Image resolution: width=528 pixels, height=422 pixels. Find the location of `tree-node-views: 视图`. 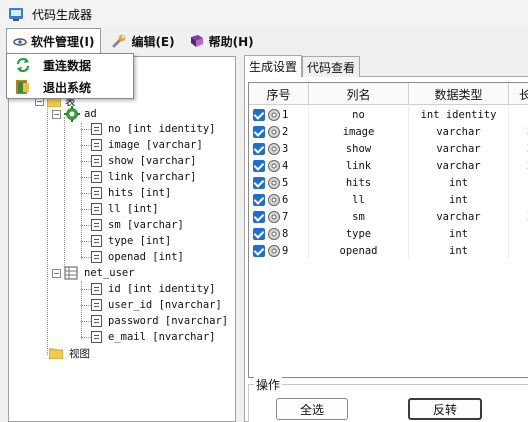

tree-node-views: 视图 is located at coordinates (69, 353).